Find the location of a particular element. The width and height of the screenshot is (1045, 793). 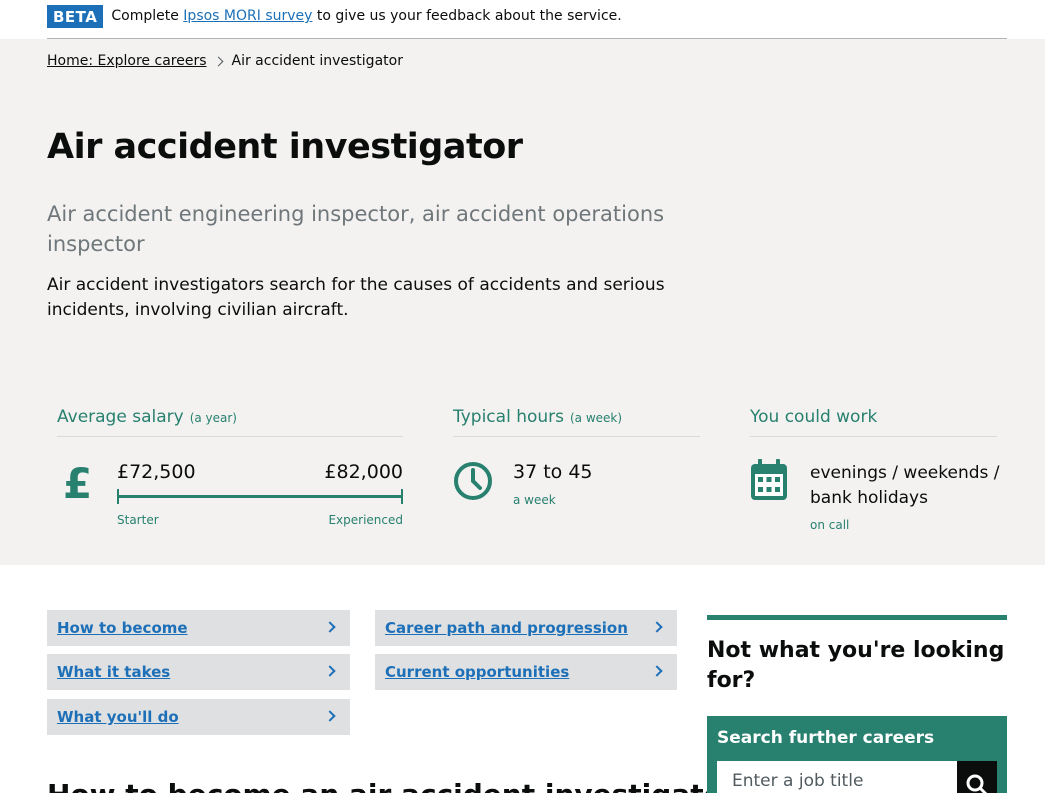

breadcrumb-home-link: Home: Explore careers is located at coordinates (127, 61).